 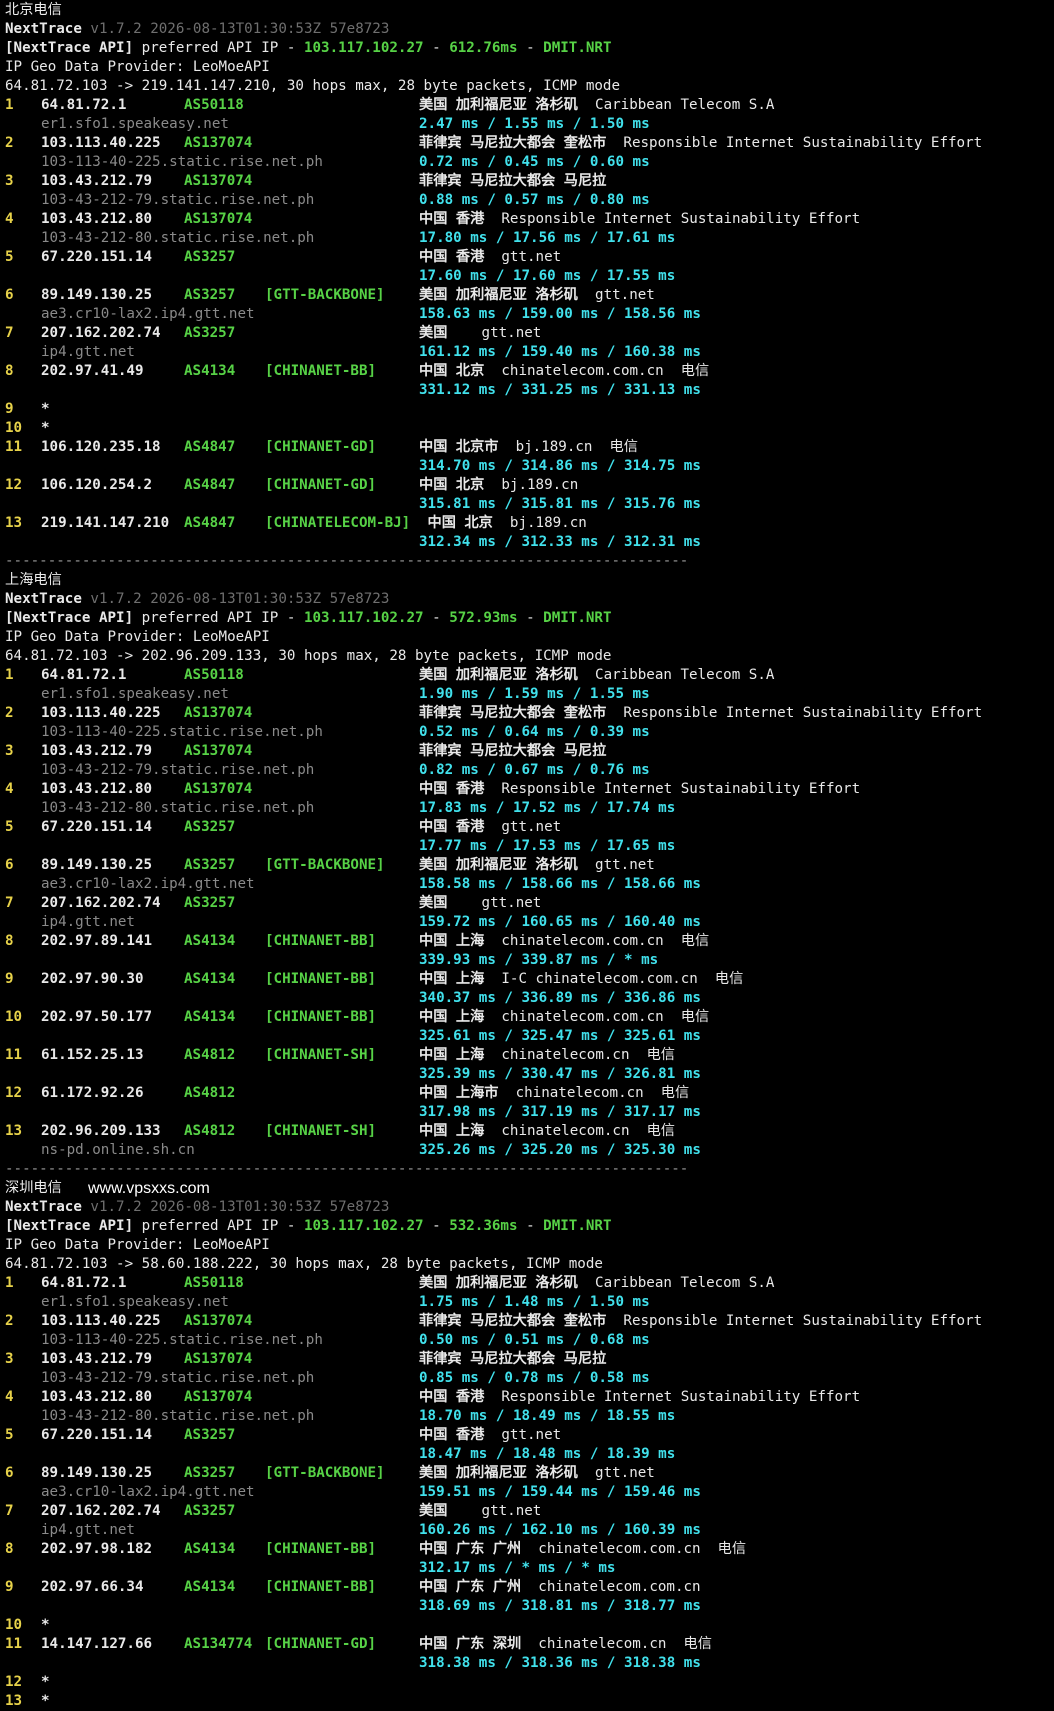 I want to click on hop-org: bj.189.cn, so click(x=531, y=485).